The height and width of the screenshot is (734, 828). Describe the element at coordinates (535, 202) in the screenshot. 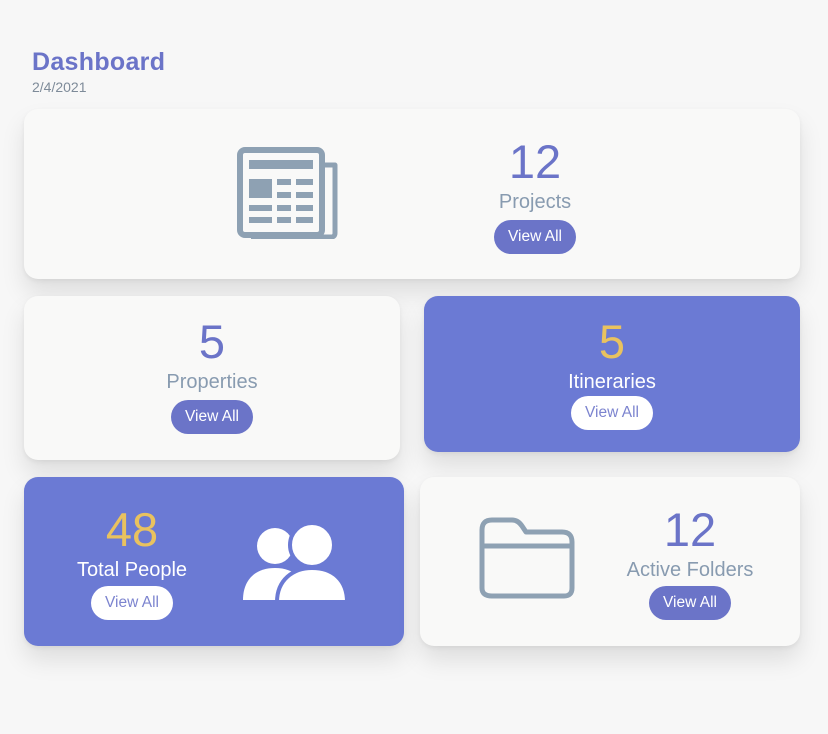

I see `projects-label: Projects` at that location.